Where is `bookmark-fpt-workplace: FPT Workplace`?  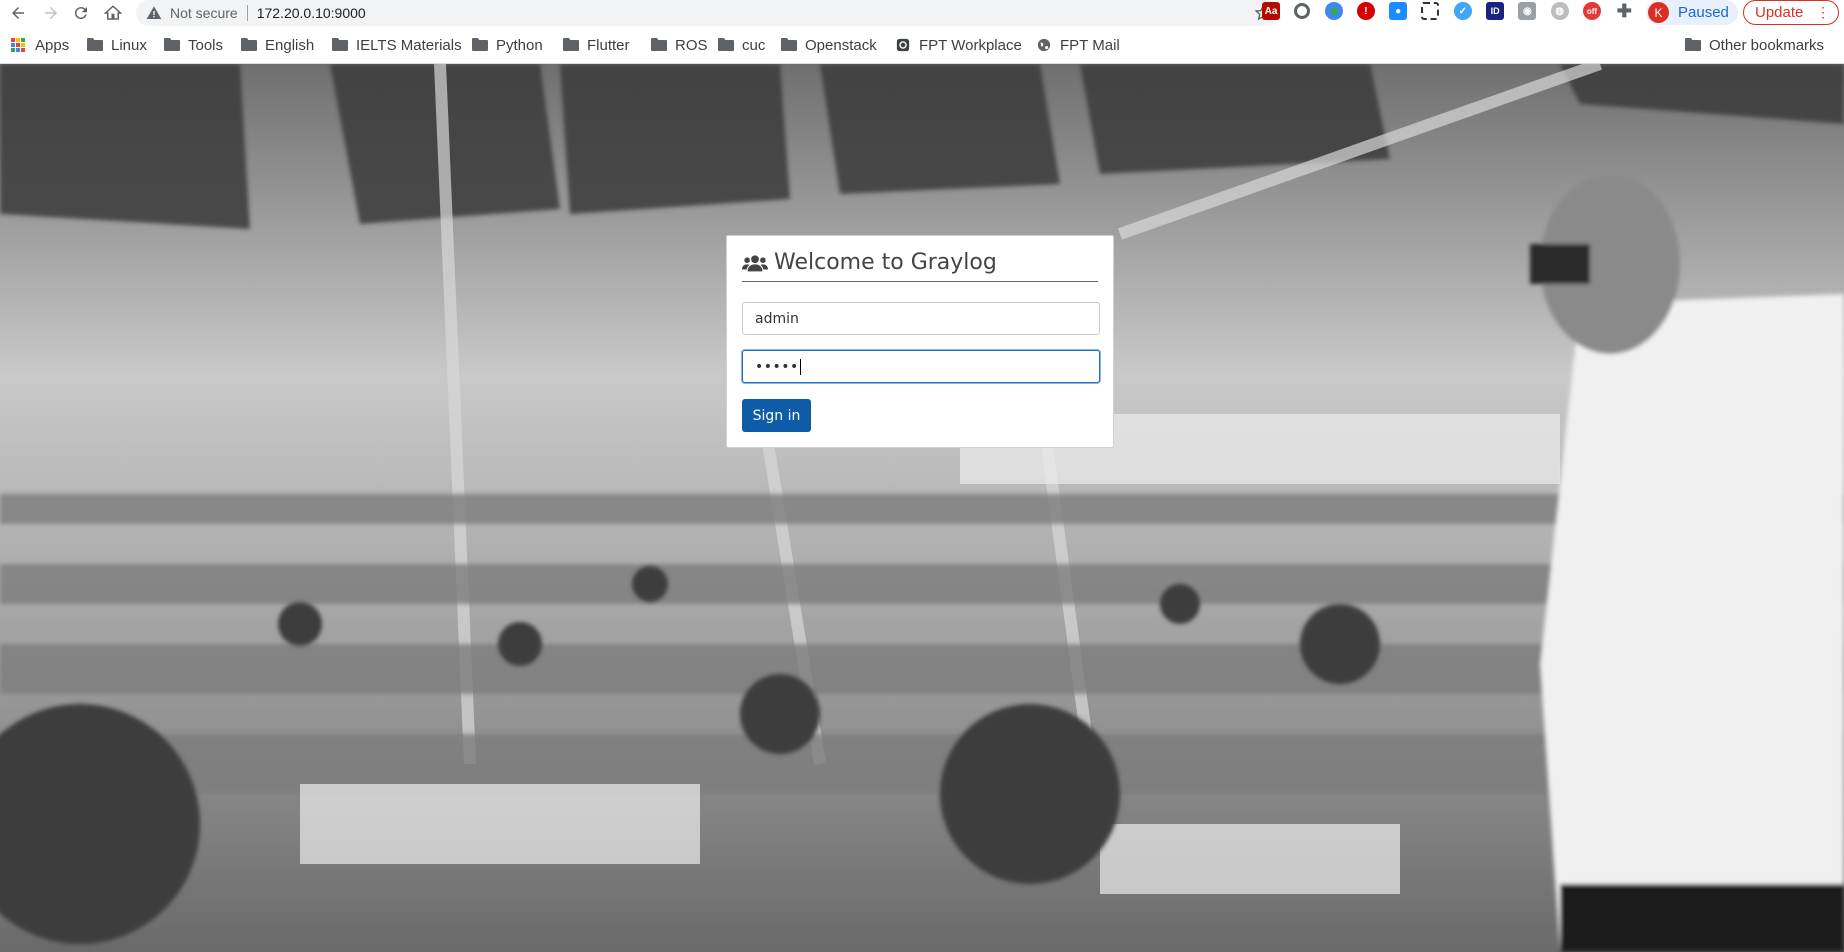
bookmark-fpt-workplace: FPT Workplace is located at coordinates (958, 45).